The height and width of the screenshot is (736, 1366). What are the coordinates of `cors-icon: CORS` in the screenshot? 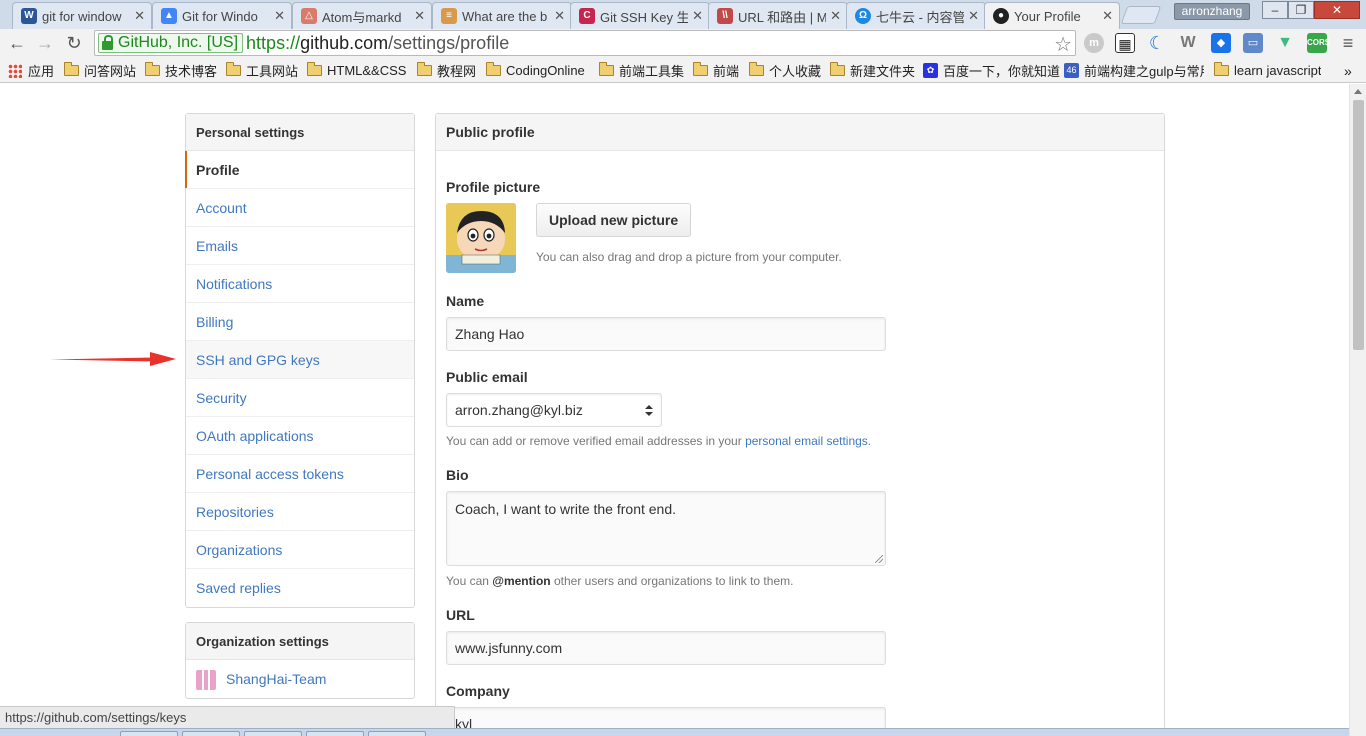 It's located at (1318, 43).